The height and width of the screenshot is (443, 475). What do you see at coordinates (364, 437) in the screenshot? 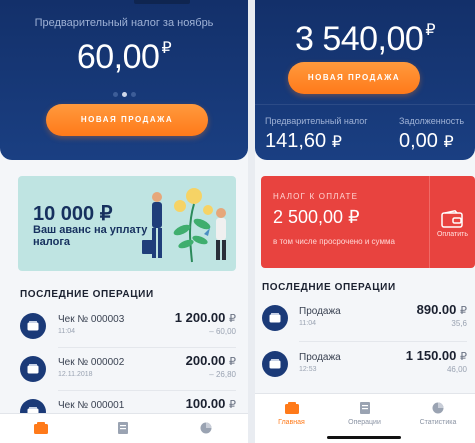
I see `home-indicator` at bounding box center [364, 437].